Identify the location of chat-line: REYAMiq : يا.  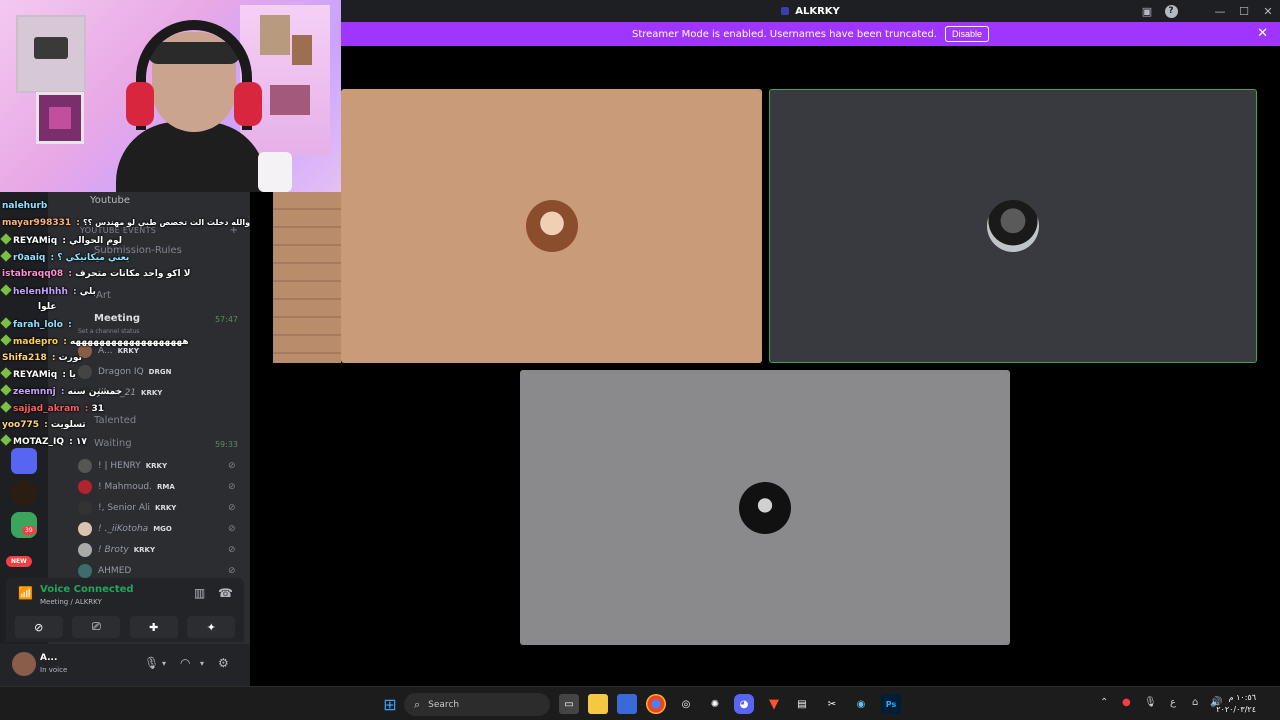
(38, 373).